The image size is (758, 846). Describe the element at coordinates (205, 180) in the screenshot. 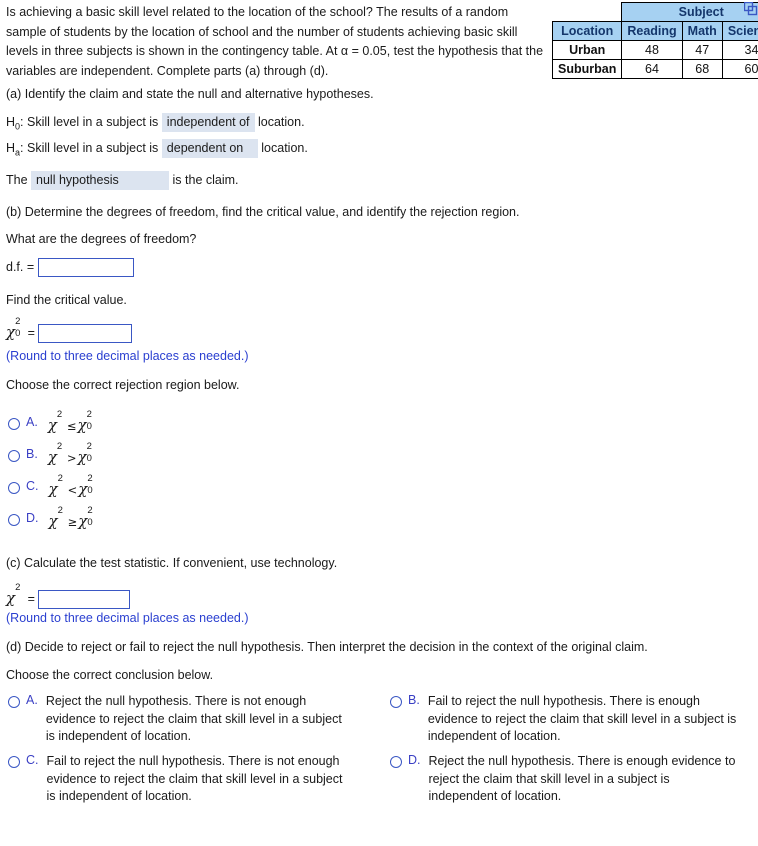

I see `claim-suffix: is the claim.` at that location.